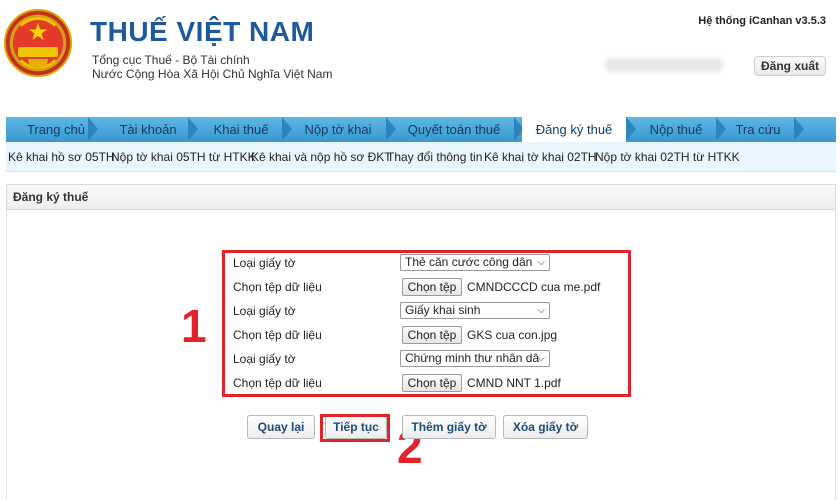  Describe the element at coordinates (540, 157) in the screenshot. I see `subnav-declare-02th: Kê khai tờ khai 02TH` at that location.